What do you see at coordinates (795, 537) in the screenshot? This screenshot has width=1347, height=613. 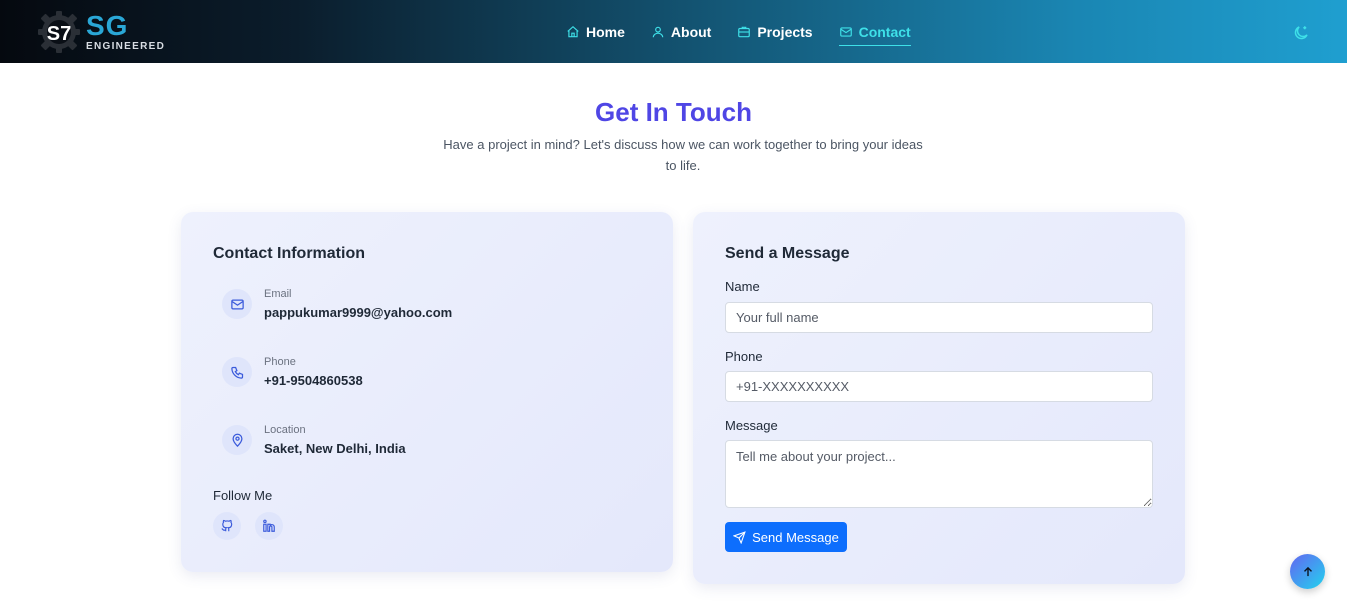 I see `send-message-label: Send Message` at bounding box center [795, 537].